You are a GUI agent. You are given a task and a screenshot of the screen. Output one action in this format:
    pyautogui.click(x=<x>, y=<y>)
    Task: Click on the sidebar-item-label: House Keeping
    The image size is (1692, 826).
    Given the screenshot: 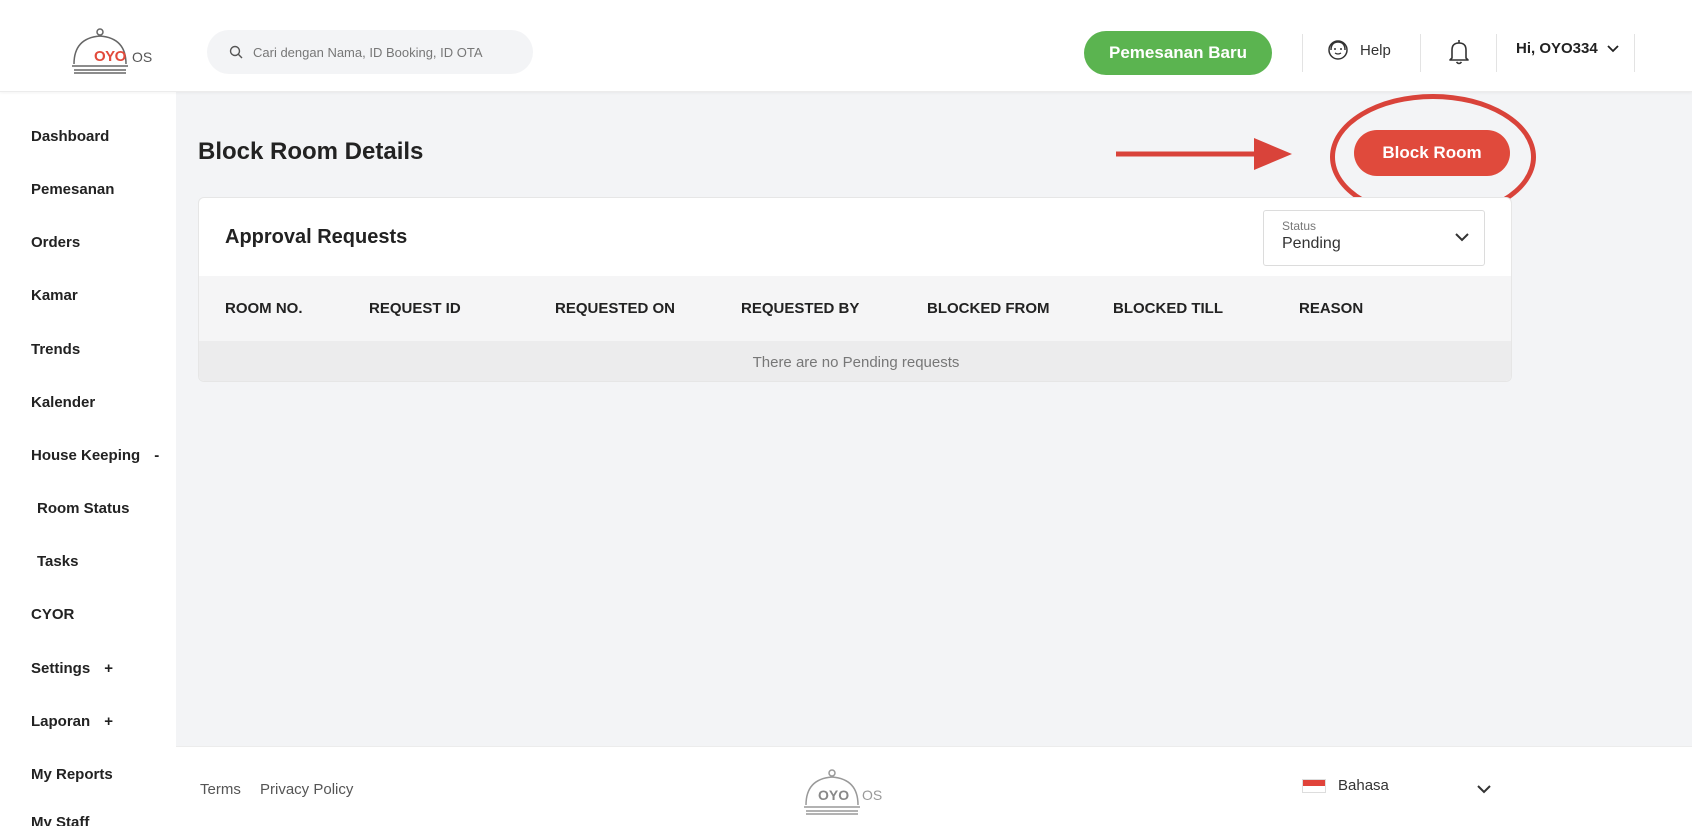 What is the action you would take?
    pyautogui.click(x=86, y=455)
    